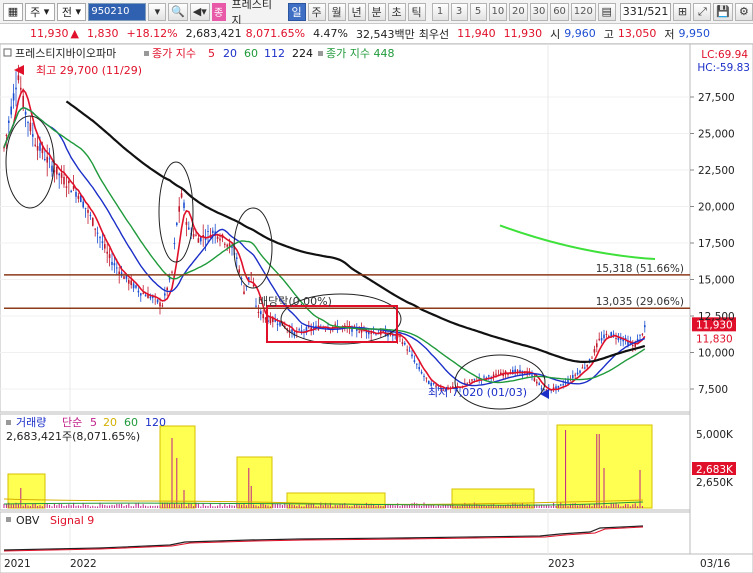  What do you see at coordinates (694, 33) in the screenshot?
I see `low-price: 9,950` at bounding box center [694, 33].